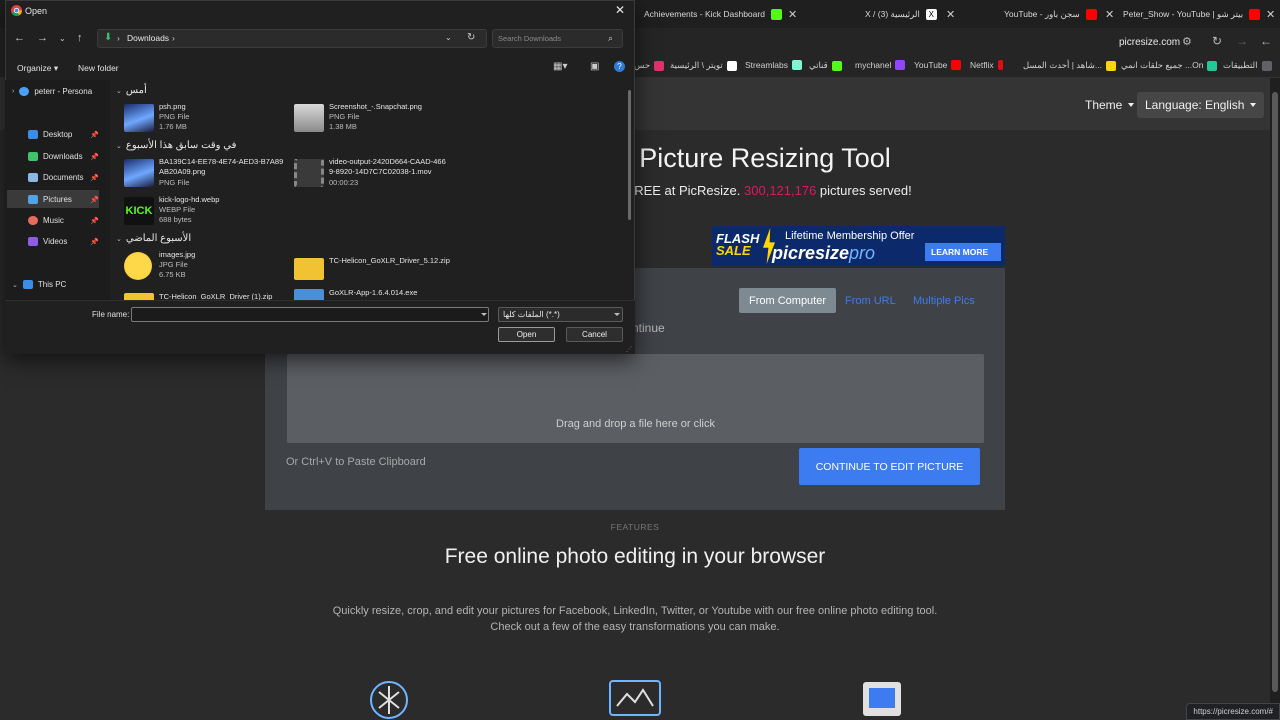  Describe the element at coordinates (986, 65) in the screenshot. I see `bookmark-netflix: Netflix` at that location.